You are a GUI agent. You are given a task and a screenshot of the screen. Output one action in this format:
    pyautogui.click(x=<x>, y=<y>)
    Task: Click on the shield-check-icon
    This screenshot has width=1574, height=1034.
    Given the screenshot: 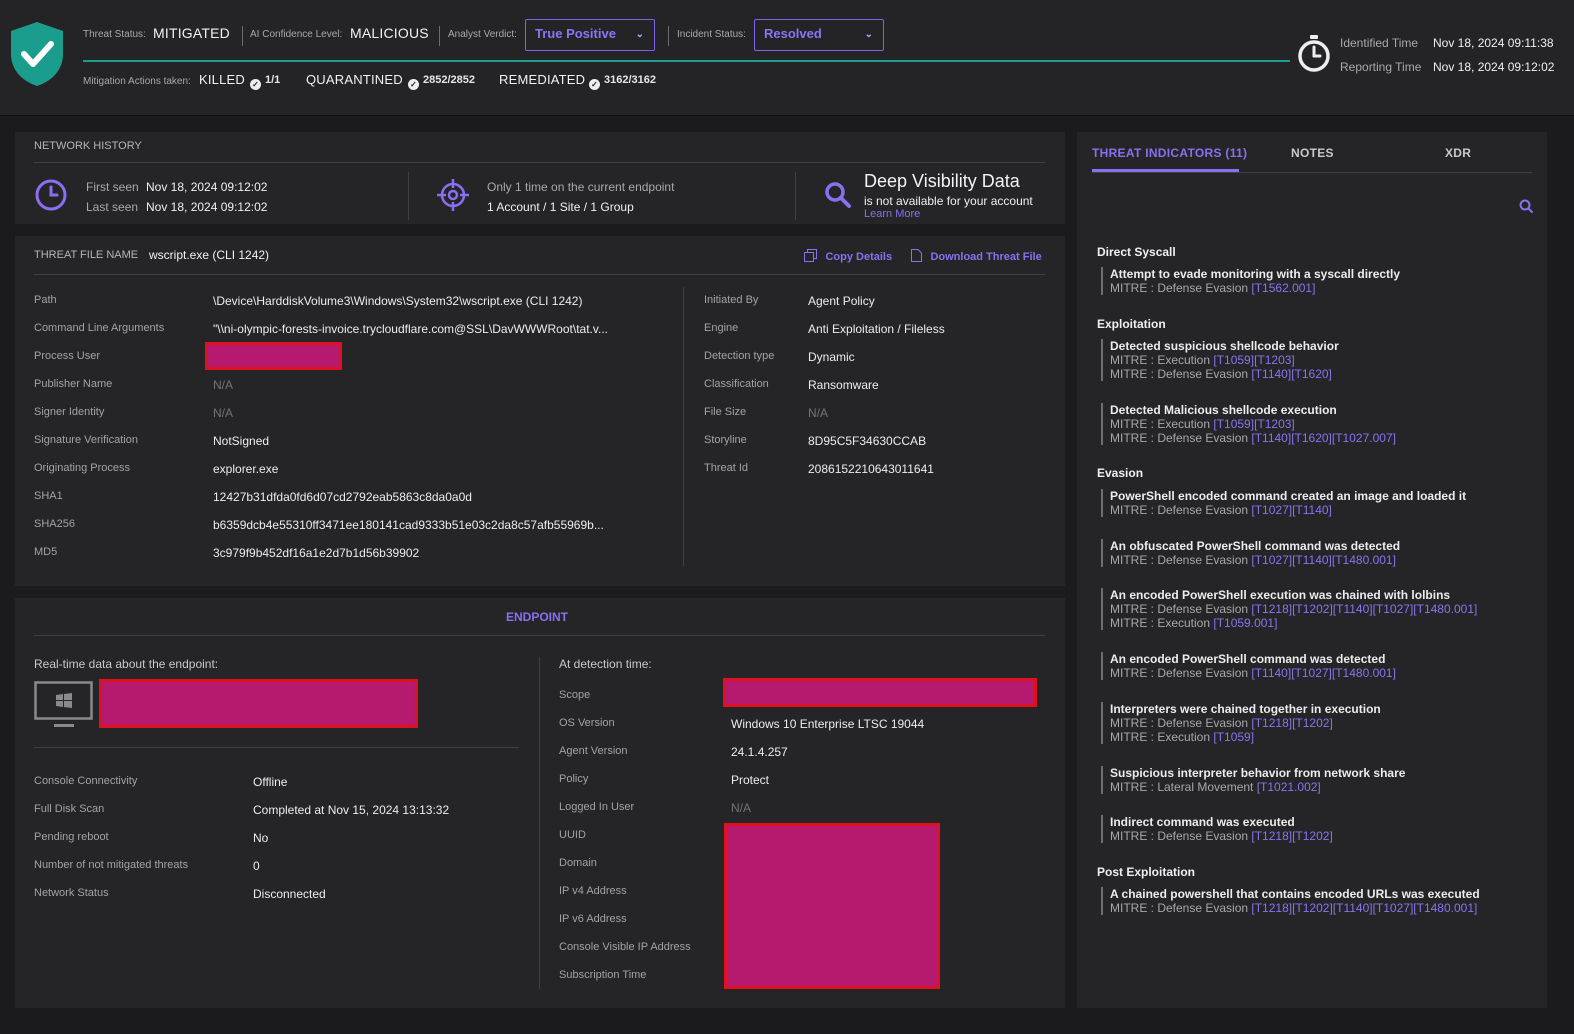 What is the action you would take?
    pyautogui.click(x=37, y=54)
    